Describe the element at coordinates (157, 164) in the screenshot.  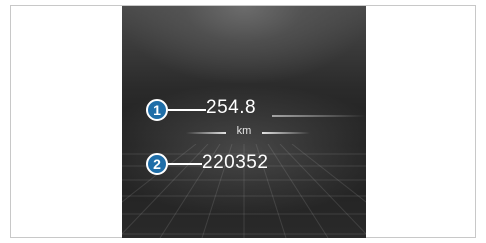
I see `callout-marker-2: 2` at that location.